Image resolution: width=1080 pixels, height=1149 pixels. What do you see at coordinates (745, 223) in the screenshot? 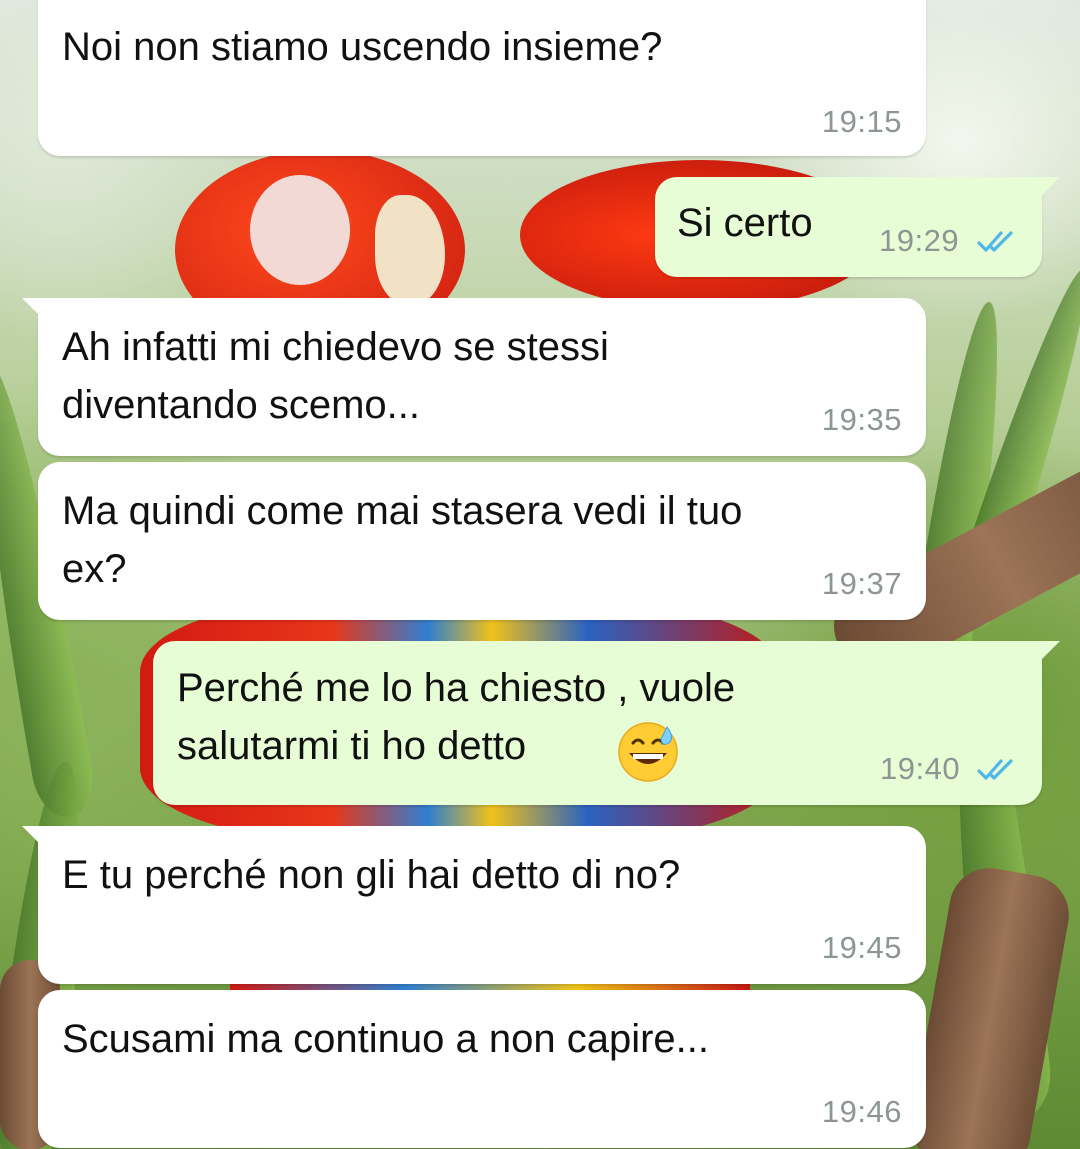
I see `message-text: Si certo` at bounding box center [745, 223].